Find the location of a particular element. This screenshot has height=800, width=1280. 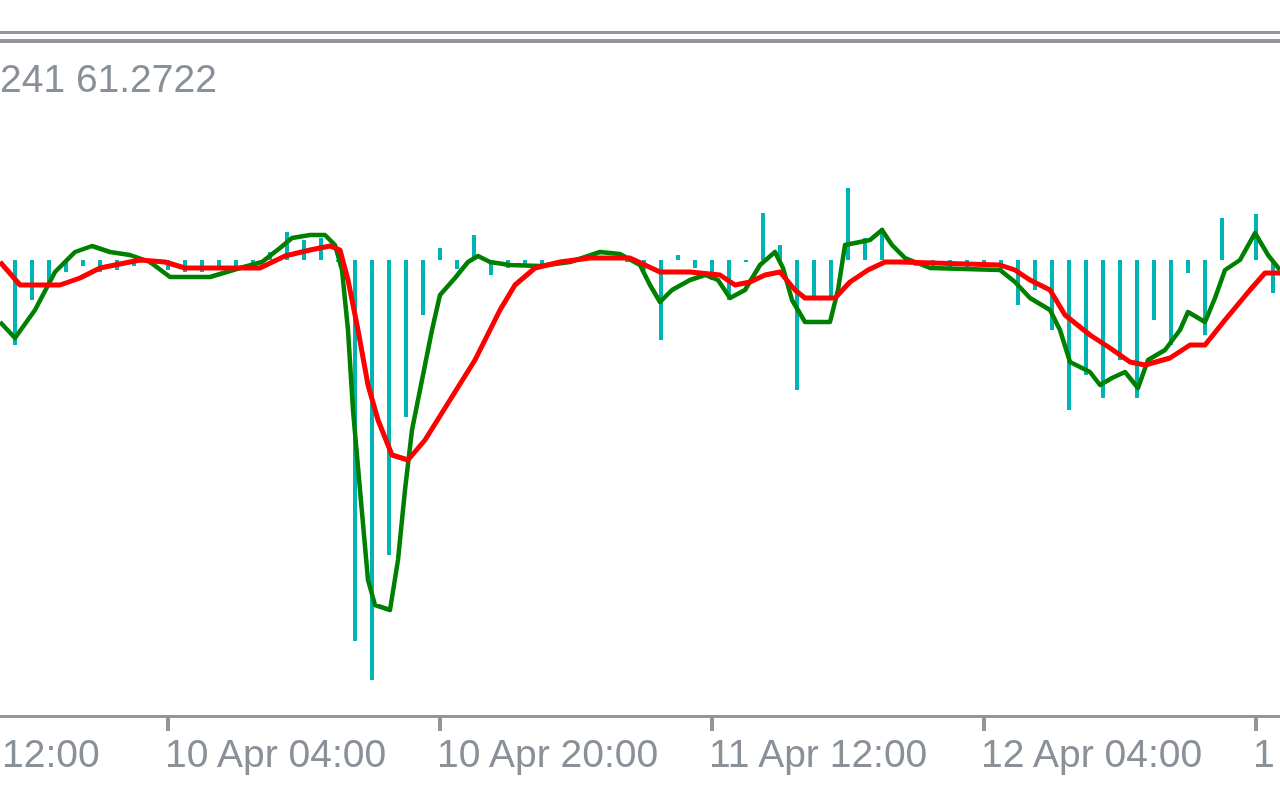

time-label: 11 Apr 12:00 is located at coordinates (818, 754).